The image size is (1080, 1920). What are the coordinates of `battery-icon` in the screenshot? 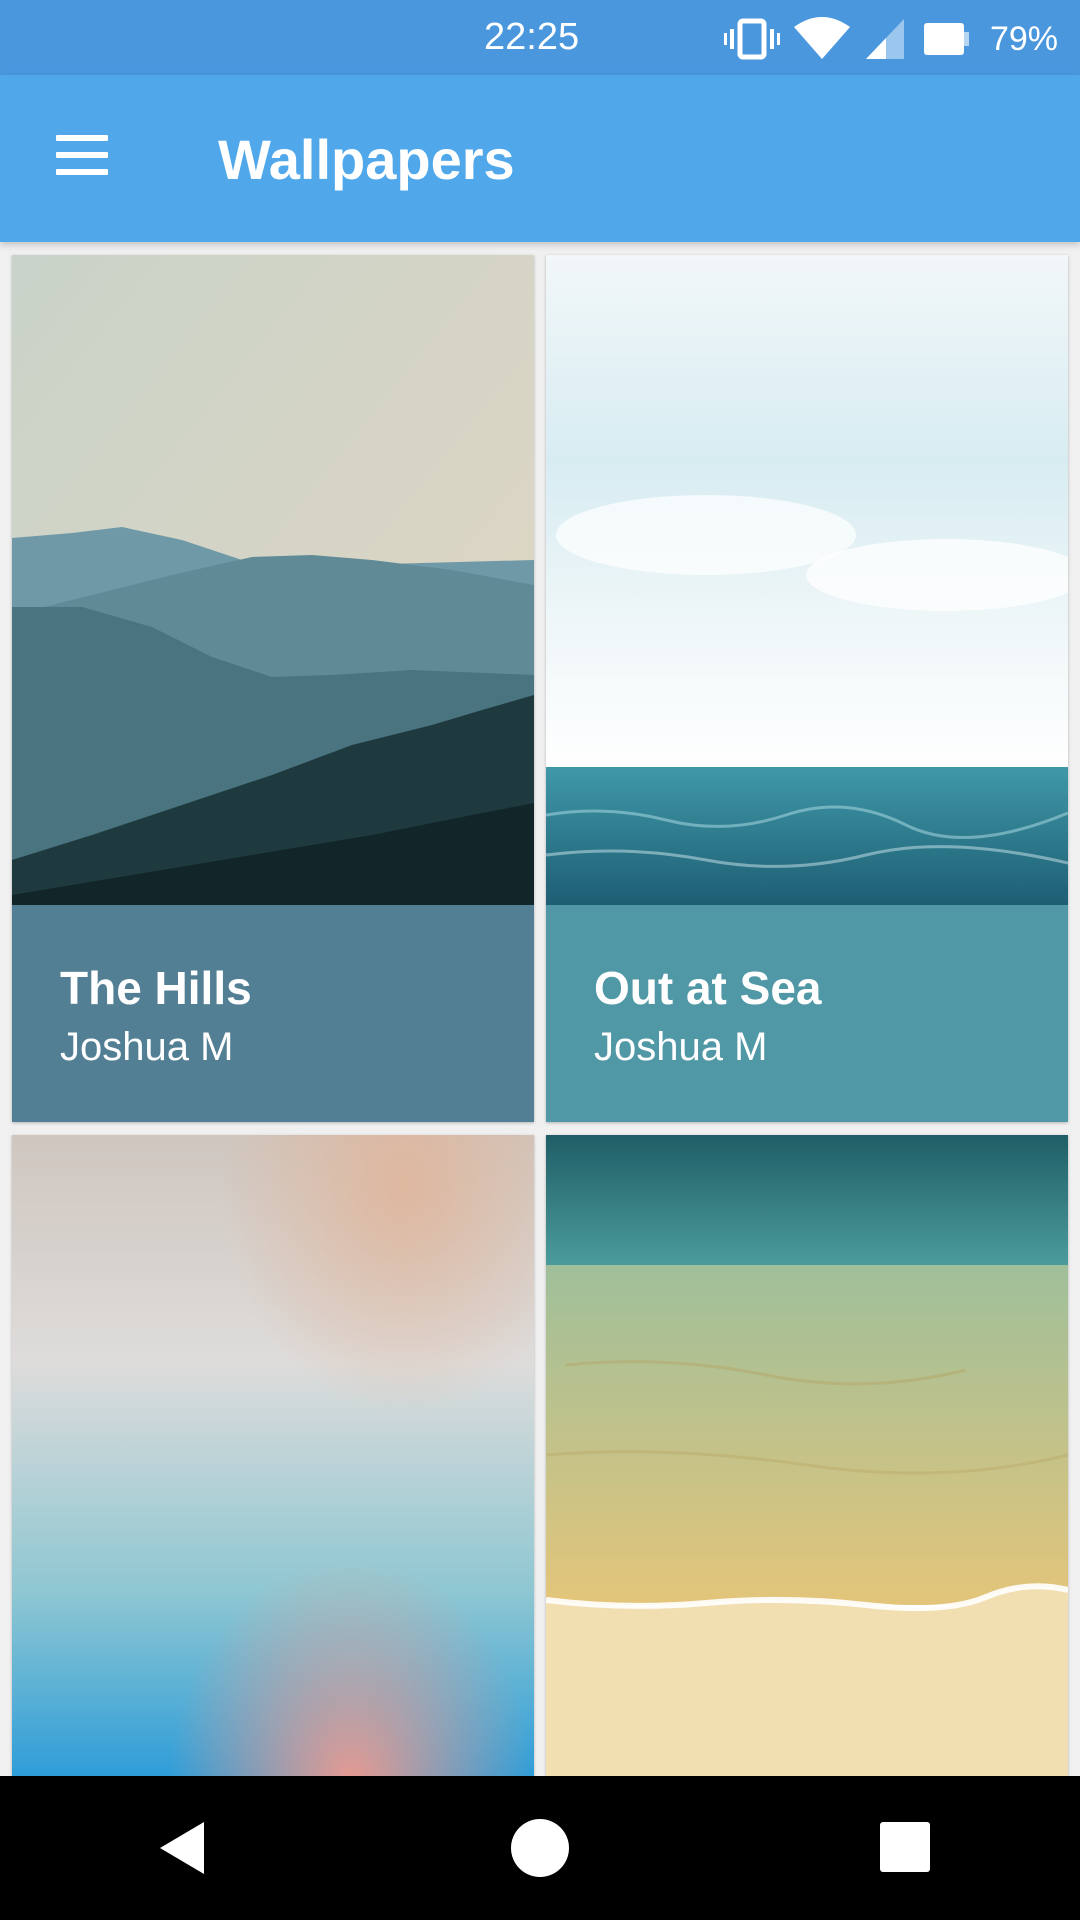 It's located at (946, 39).